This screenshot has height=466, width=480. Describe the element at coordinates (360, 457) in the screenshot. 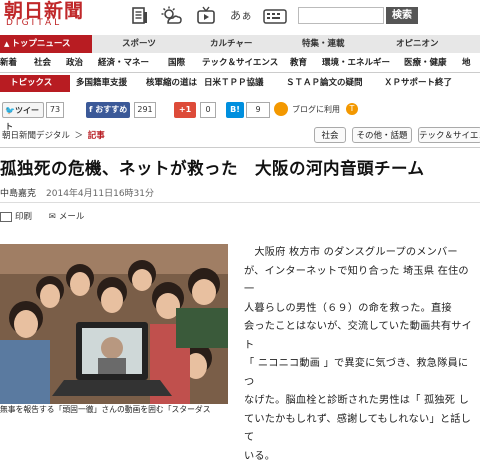

I see `body-line: いる。` at that location.